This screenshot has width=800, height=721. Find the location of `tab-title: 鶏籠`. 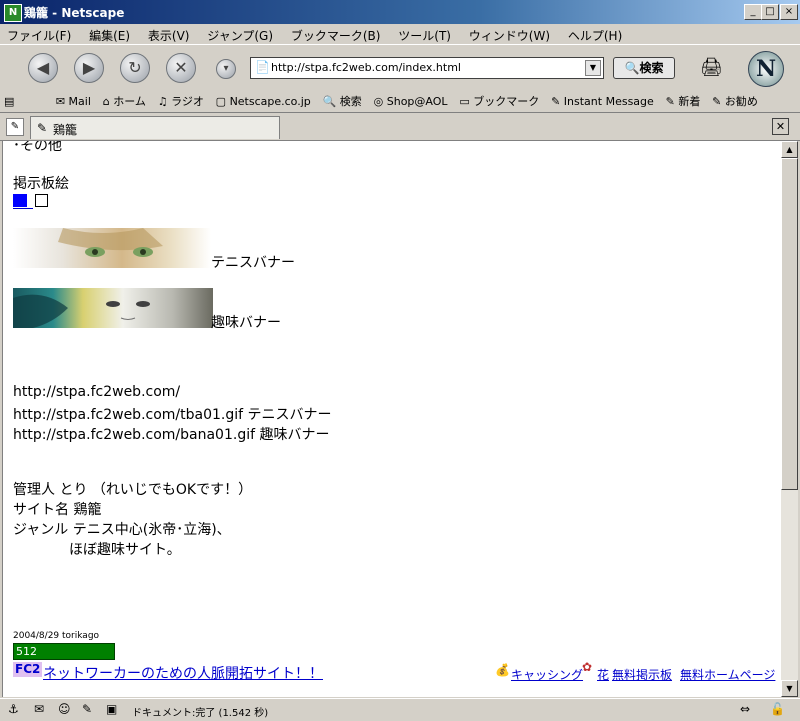

tab-title: 鶏籠 is located at coordinates (65, 130).